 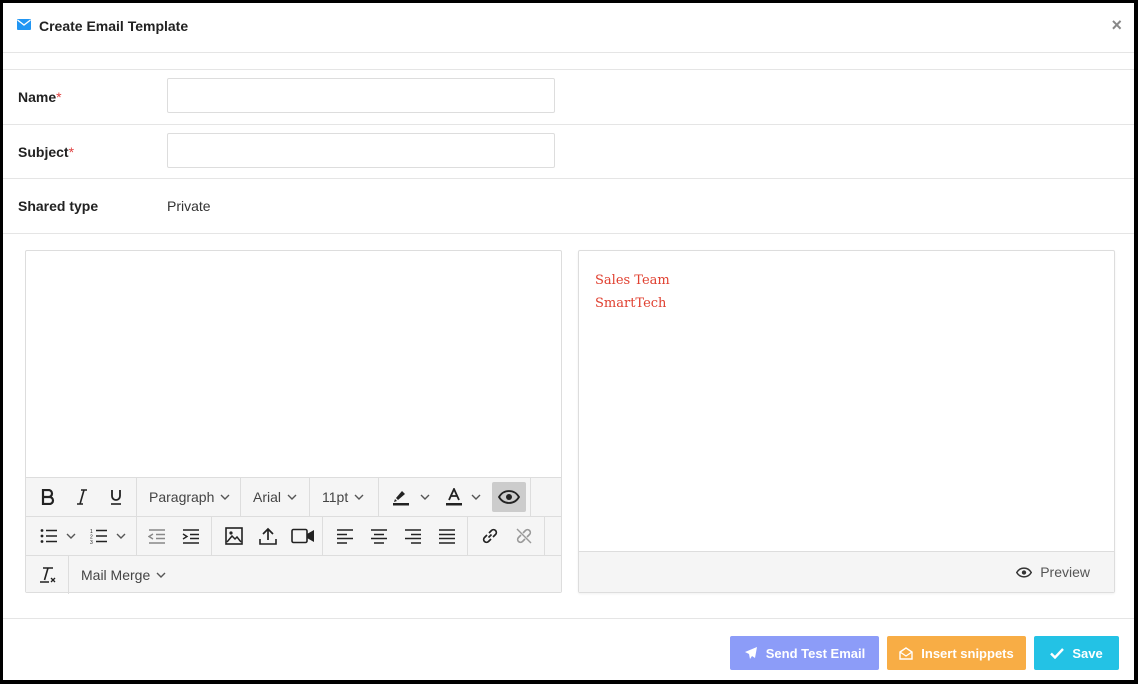 I want to click on clear-format-icon, so click(x=48, y=575).